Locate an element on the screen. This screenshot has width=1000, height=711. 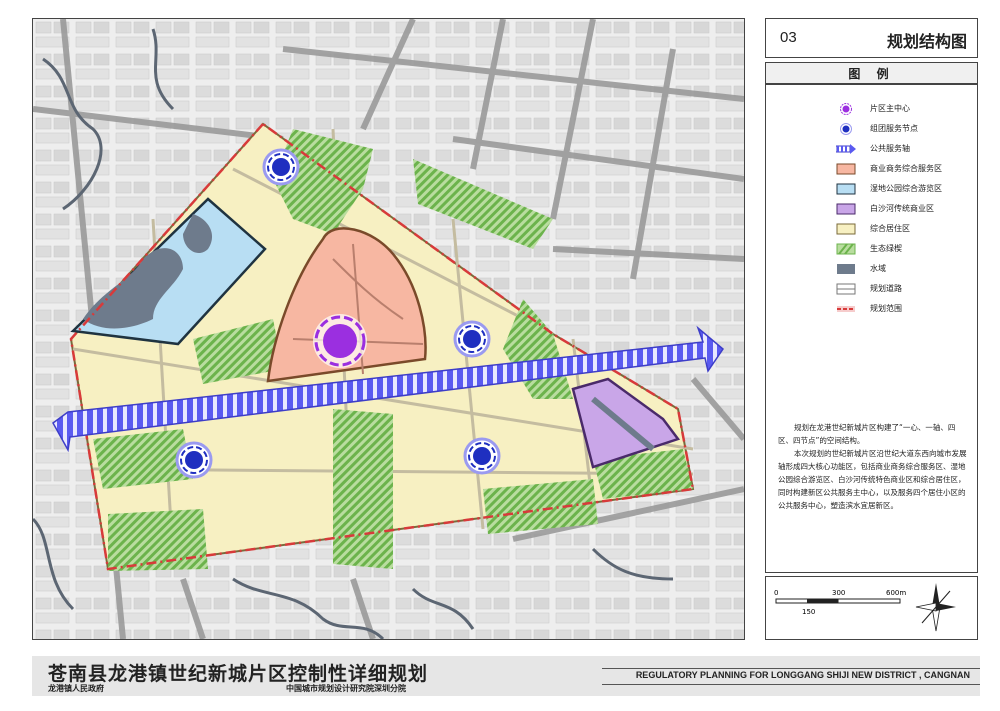
legend-label: 白沙河传统商业区 is located at coordinates (902, 208).